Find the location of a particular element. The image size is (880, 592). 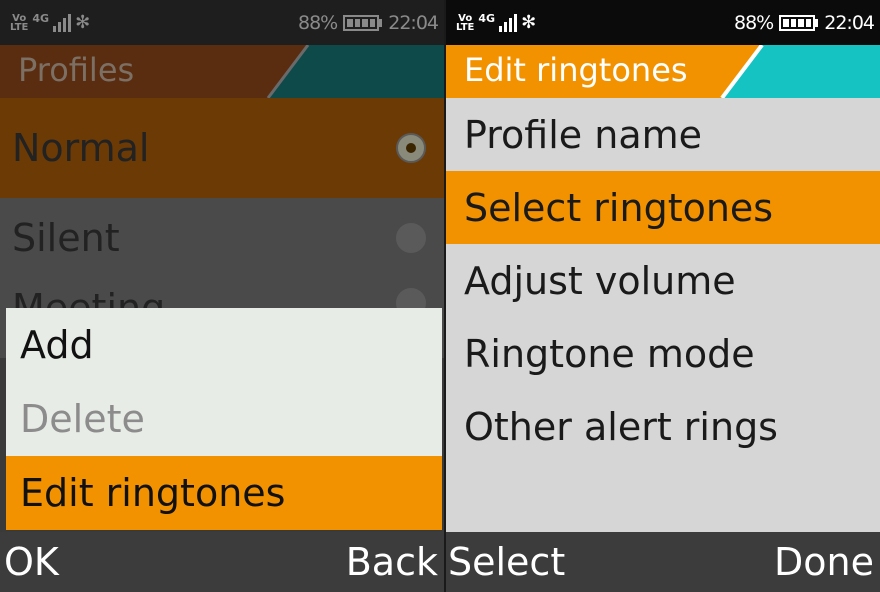

list-item-label: Profile name is located at coordinates (583, 134).